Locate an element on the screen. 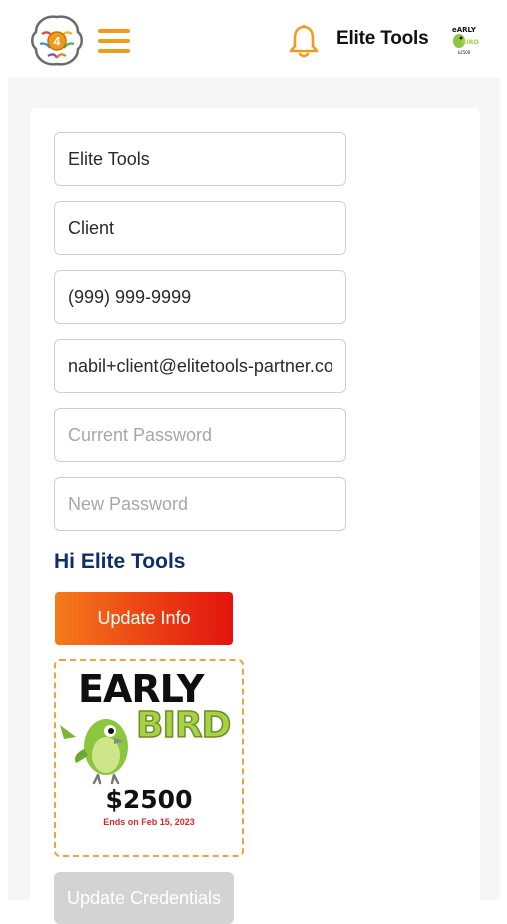 The width and height of the screenshot is (507, 924). greeting-text: Hi Elite Tools is located at coordinates (120, 561).